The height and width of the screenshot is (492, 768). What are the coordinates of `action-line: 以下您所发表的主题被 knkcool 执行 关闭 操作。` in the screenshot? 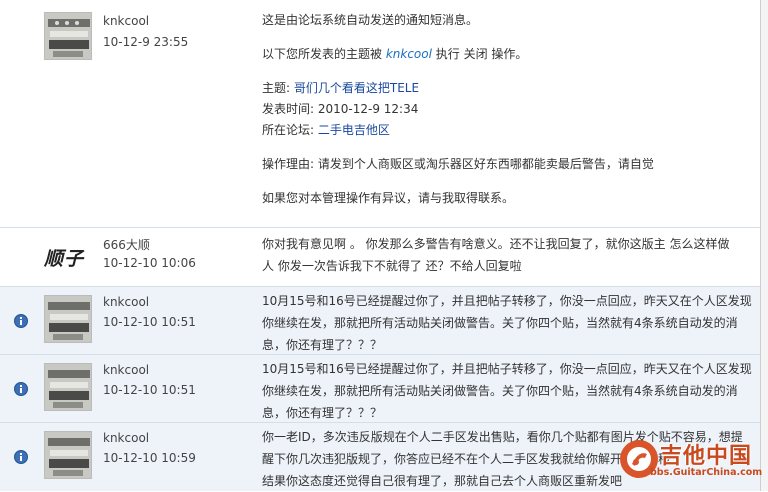 It's located at (395, 54).